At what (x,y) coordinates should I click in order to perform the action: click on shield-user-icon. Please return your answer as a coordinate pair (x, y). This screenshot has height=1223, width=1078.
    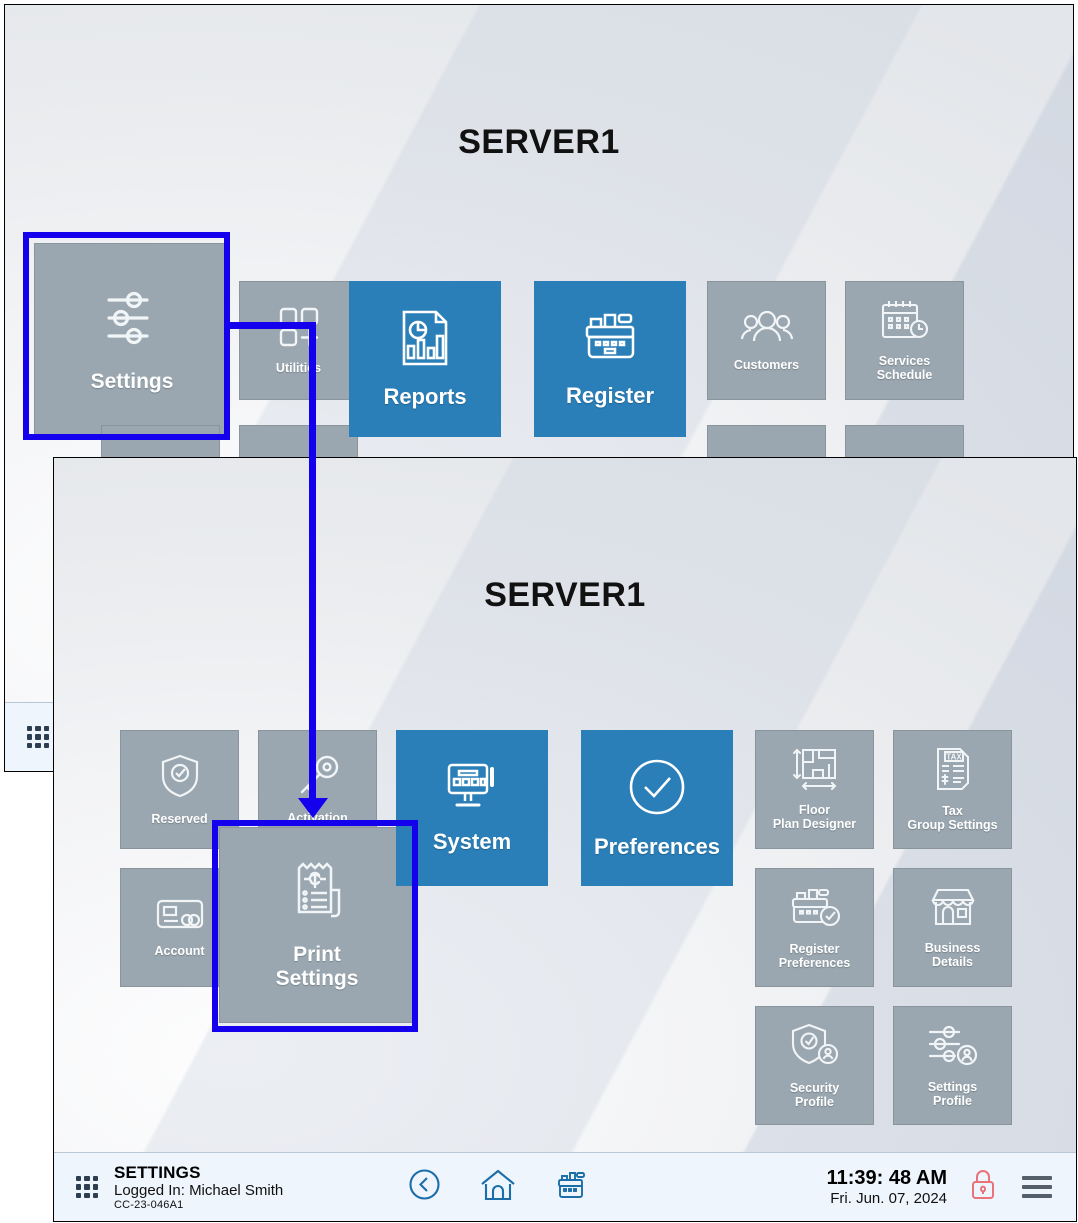
    Looking at the image, I should click on (815, 1047).